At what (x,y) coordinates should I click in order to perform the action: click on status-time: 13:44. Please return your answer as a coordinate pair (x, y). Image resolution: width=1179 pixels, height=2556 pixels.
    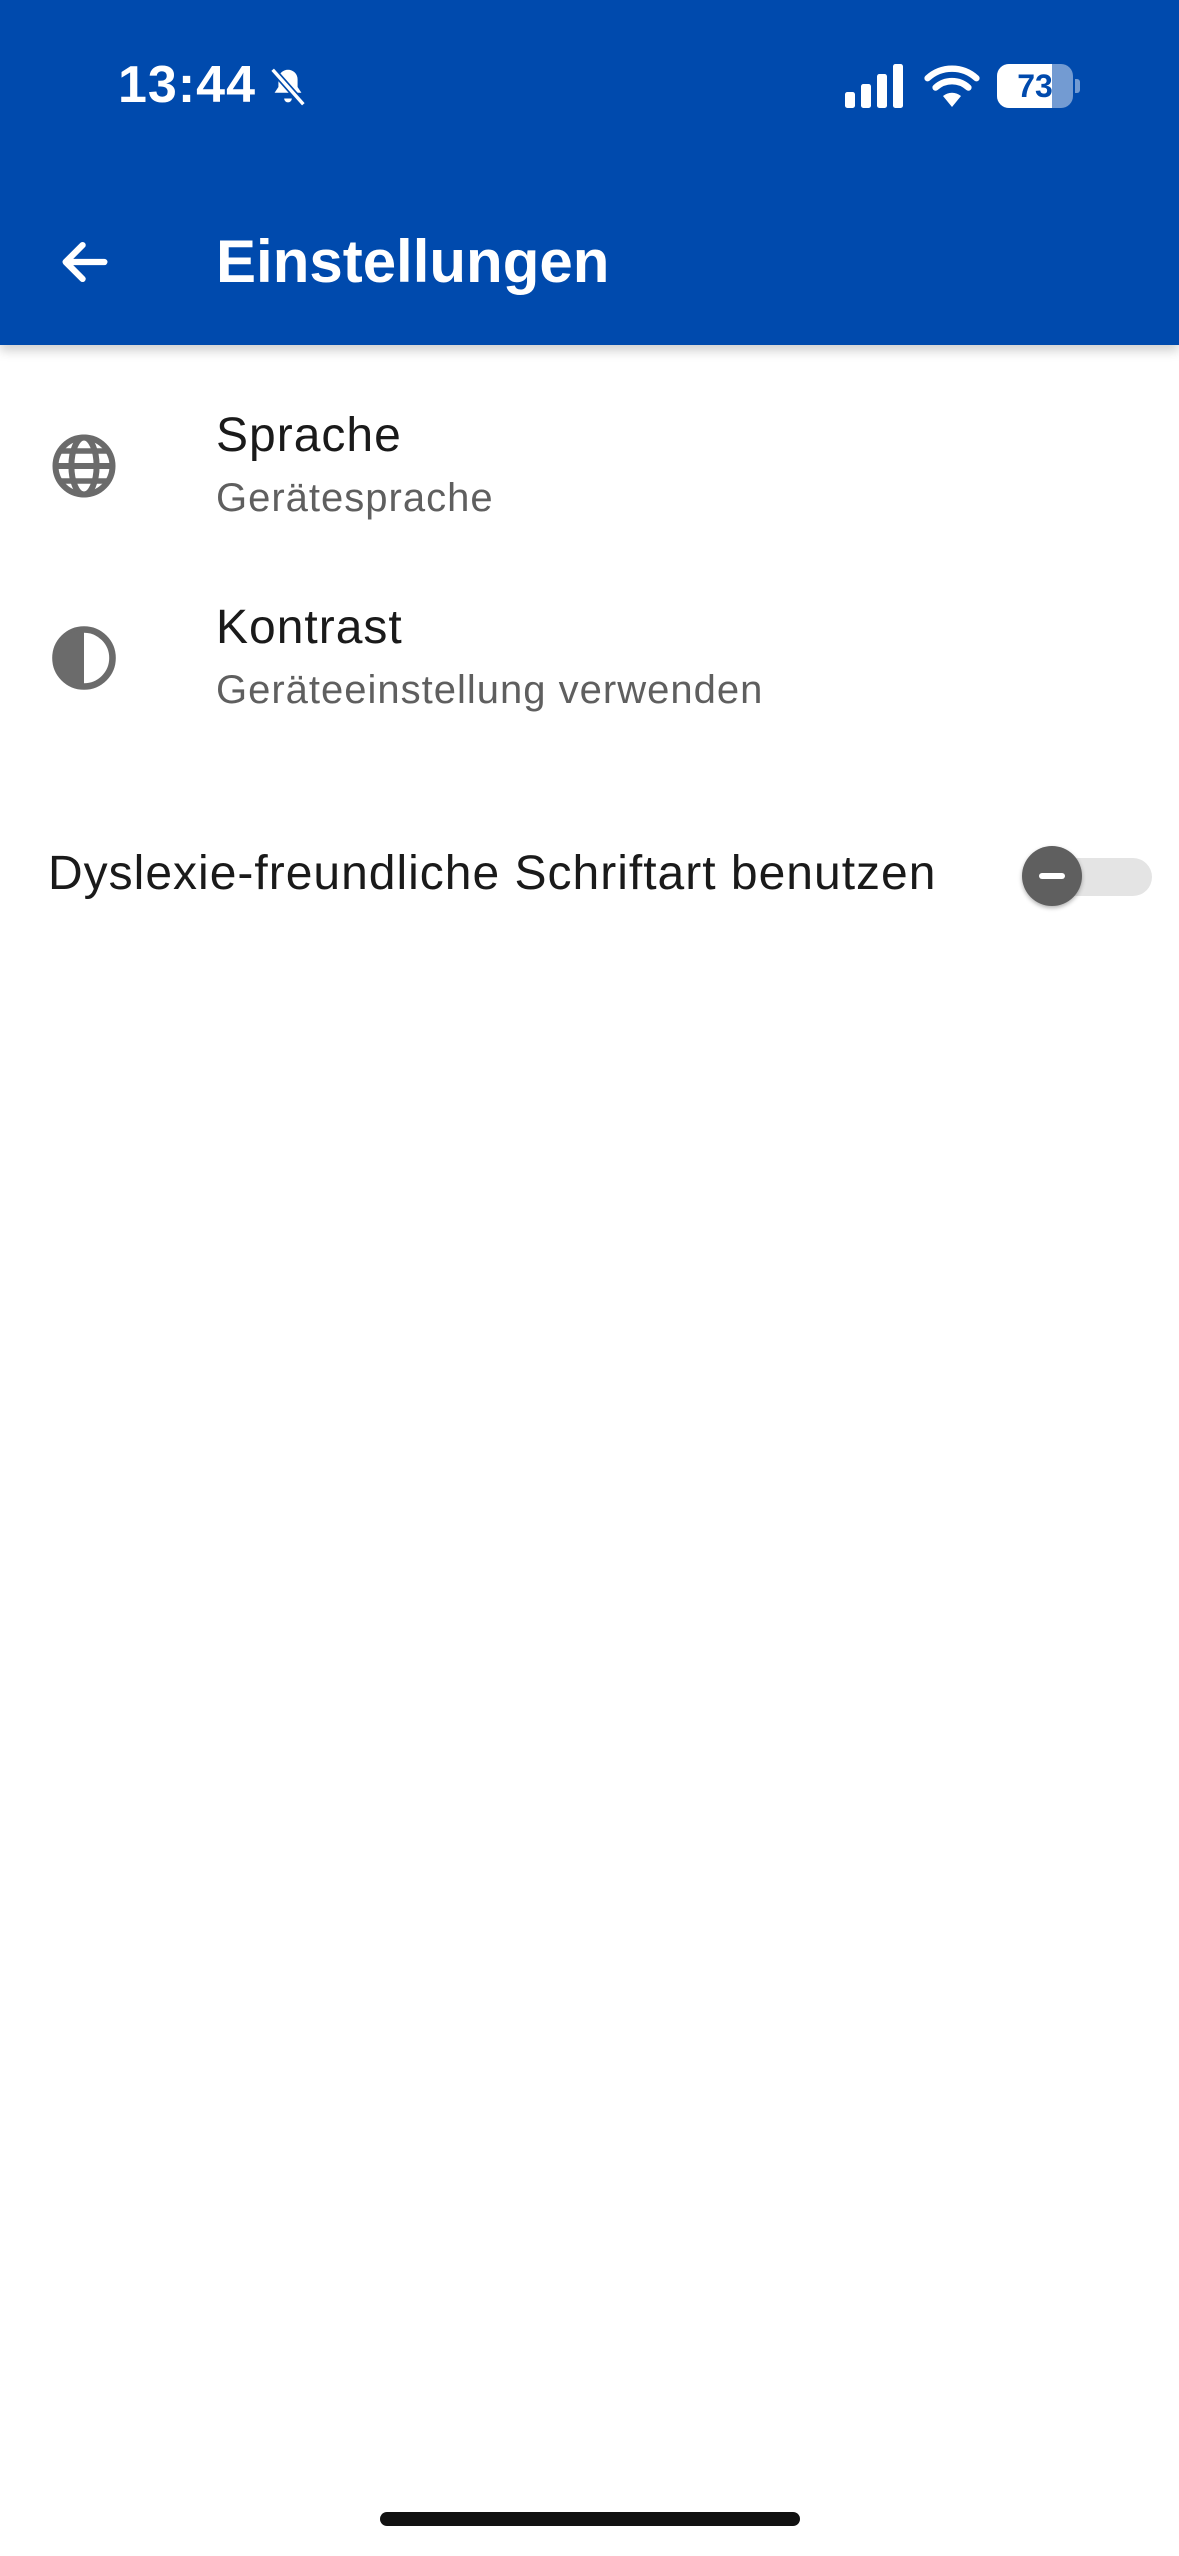
    Looking at the image, I should click on (187, 85).